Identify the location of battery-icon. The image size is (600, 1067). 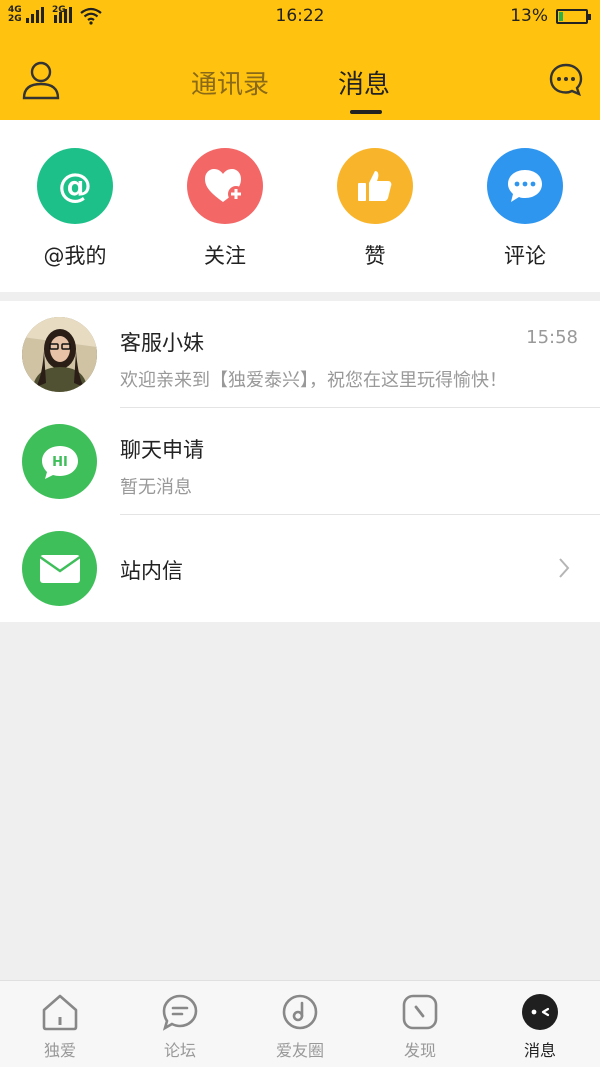
(573, 16).